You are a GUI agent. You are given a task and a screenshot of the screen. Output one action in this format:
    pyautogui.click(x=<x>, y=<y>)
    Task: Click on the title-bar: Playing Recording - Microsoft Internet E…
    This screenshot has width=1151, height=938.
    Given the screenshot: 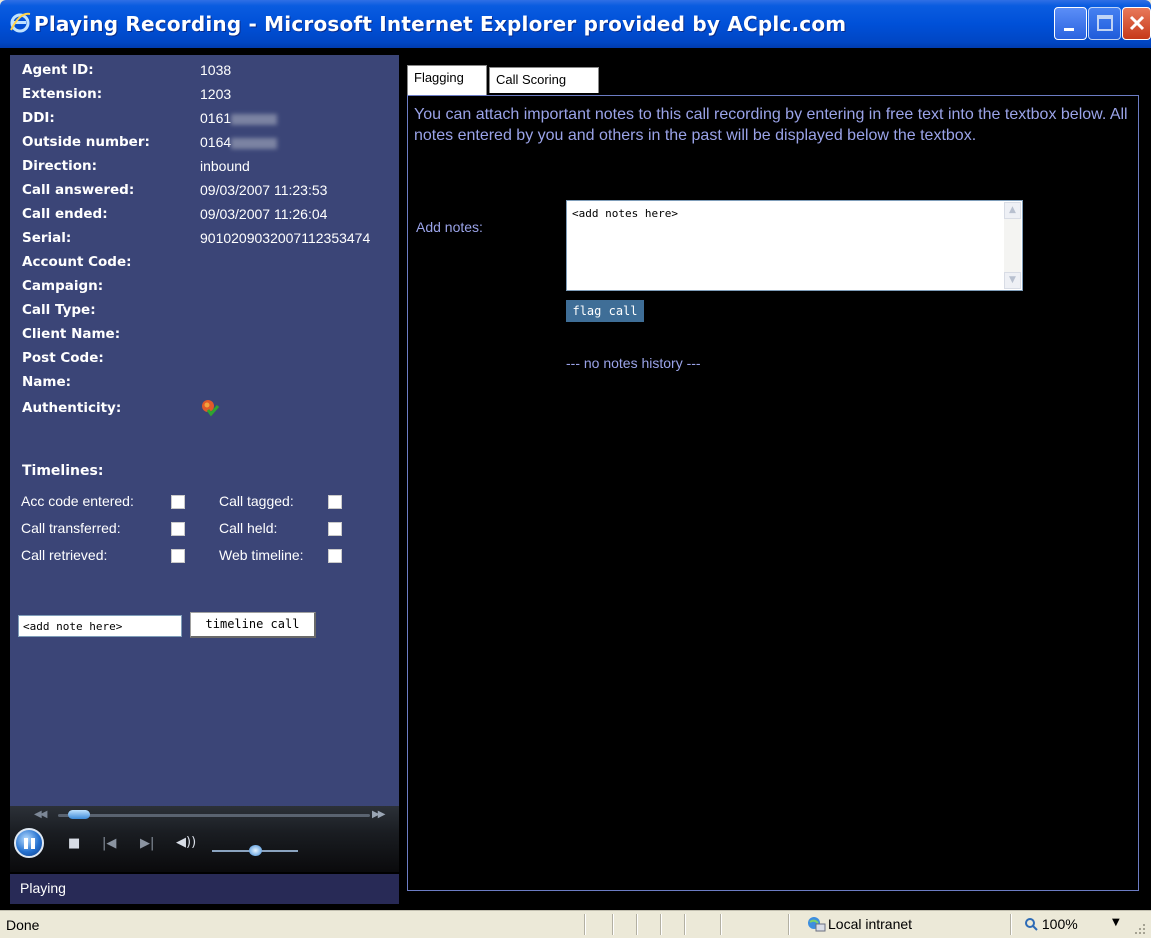 What is the action you would take?
    pyautogui.click(x=575, y=24)
    